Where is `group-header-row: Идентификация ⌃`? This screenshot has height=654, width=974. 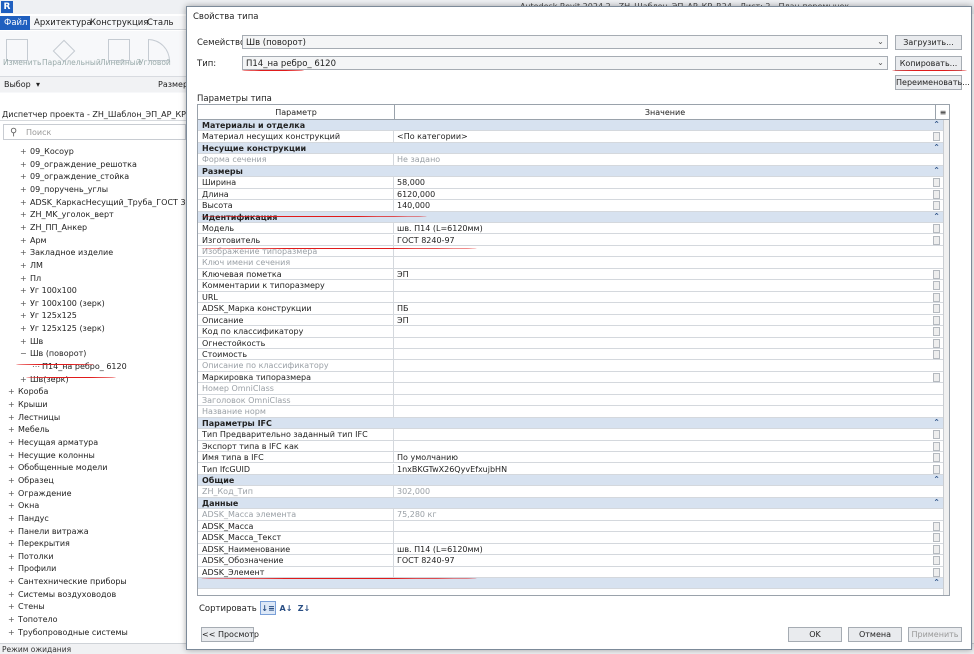
group-header-row: Идентификация ⌃ is located at coordinates (570, 217).